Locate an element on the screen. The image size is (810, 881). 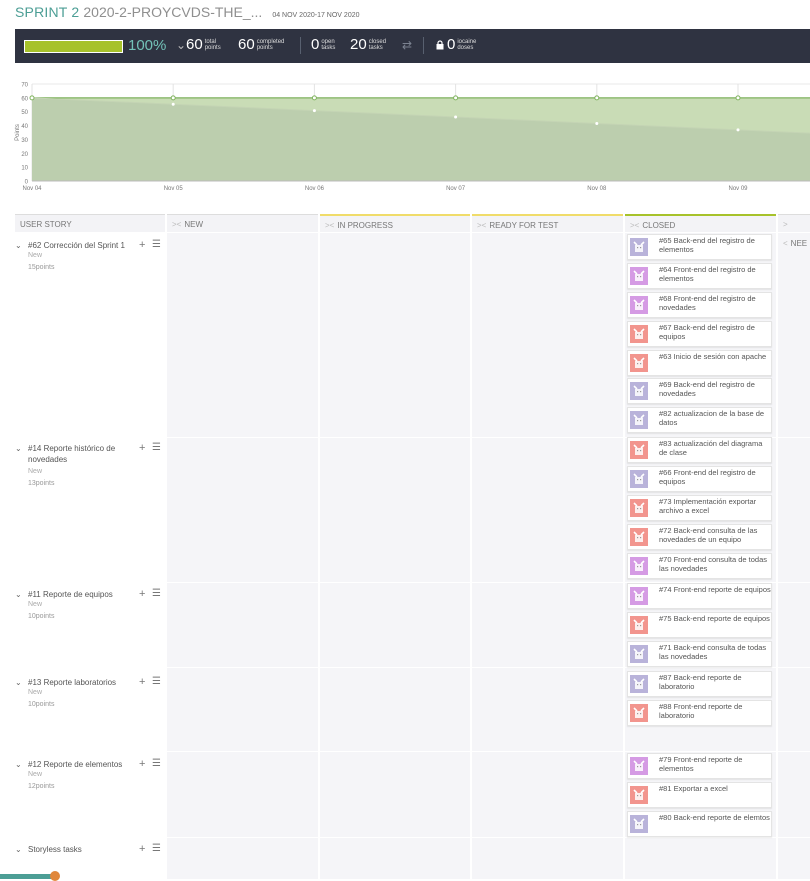
column-header-ready-for-test: ><READY FOR TEST is located at coordinates (547, 223).